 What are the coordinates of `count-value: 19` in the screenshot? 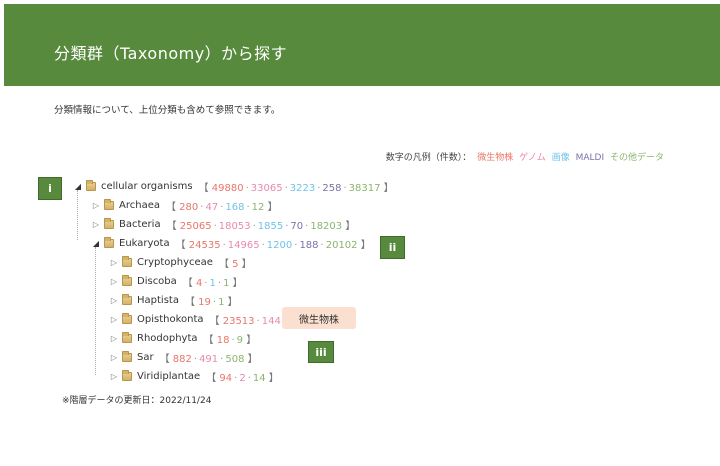 It's located at (204, 302).